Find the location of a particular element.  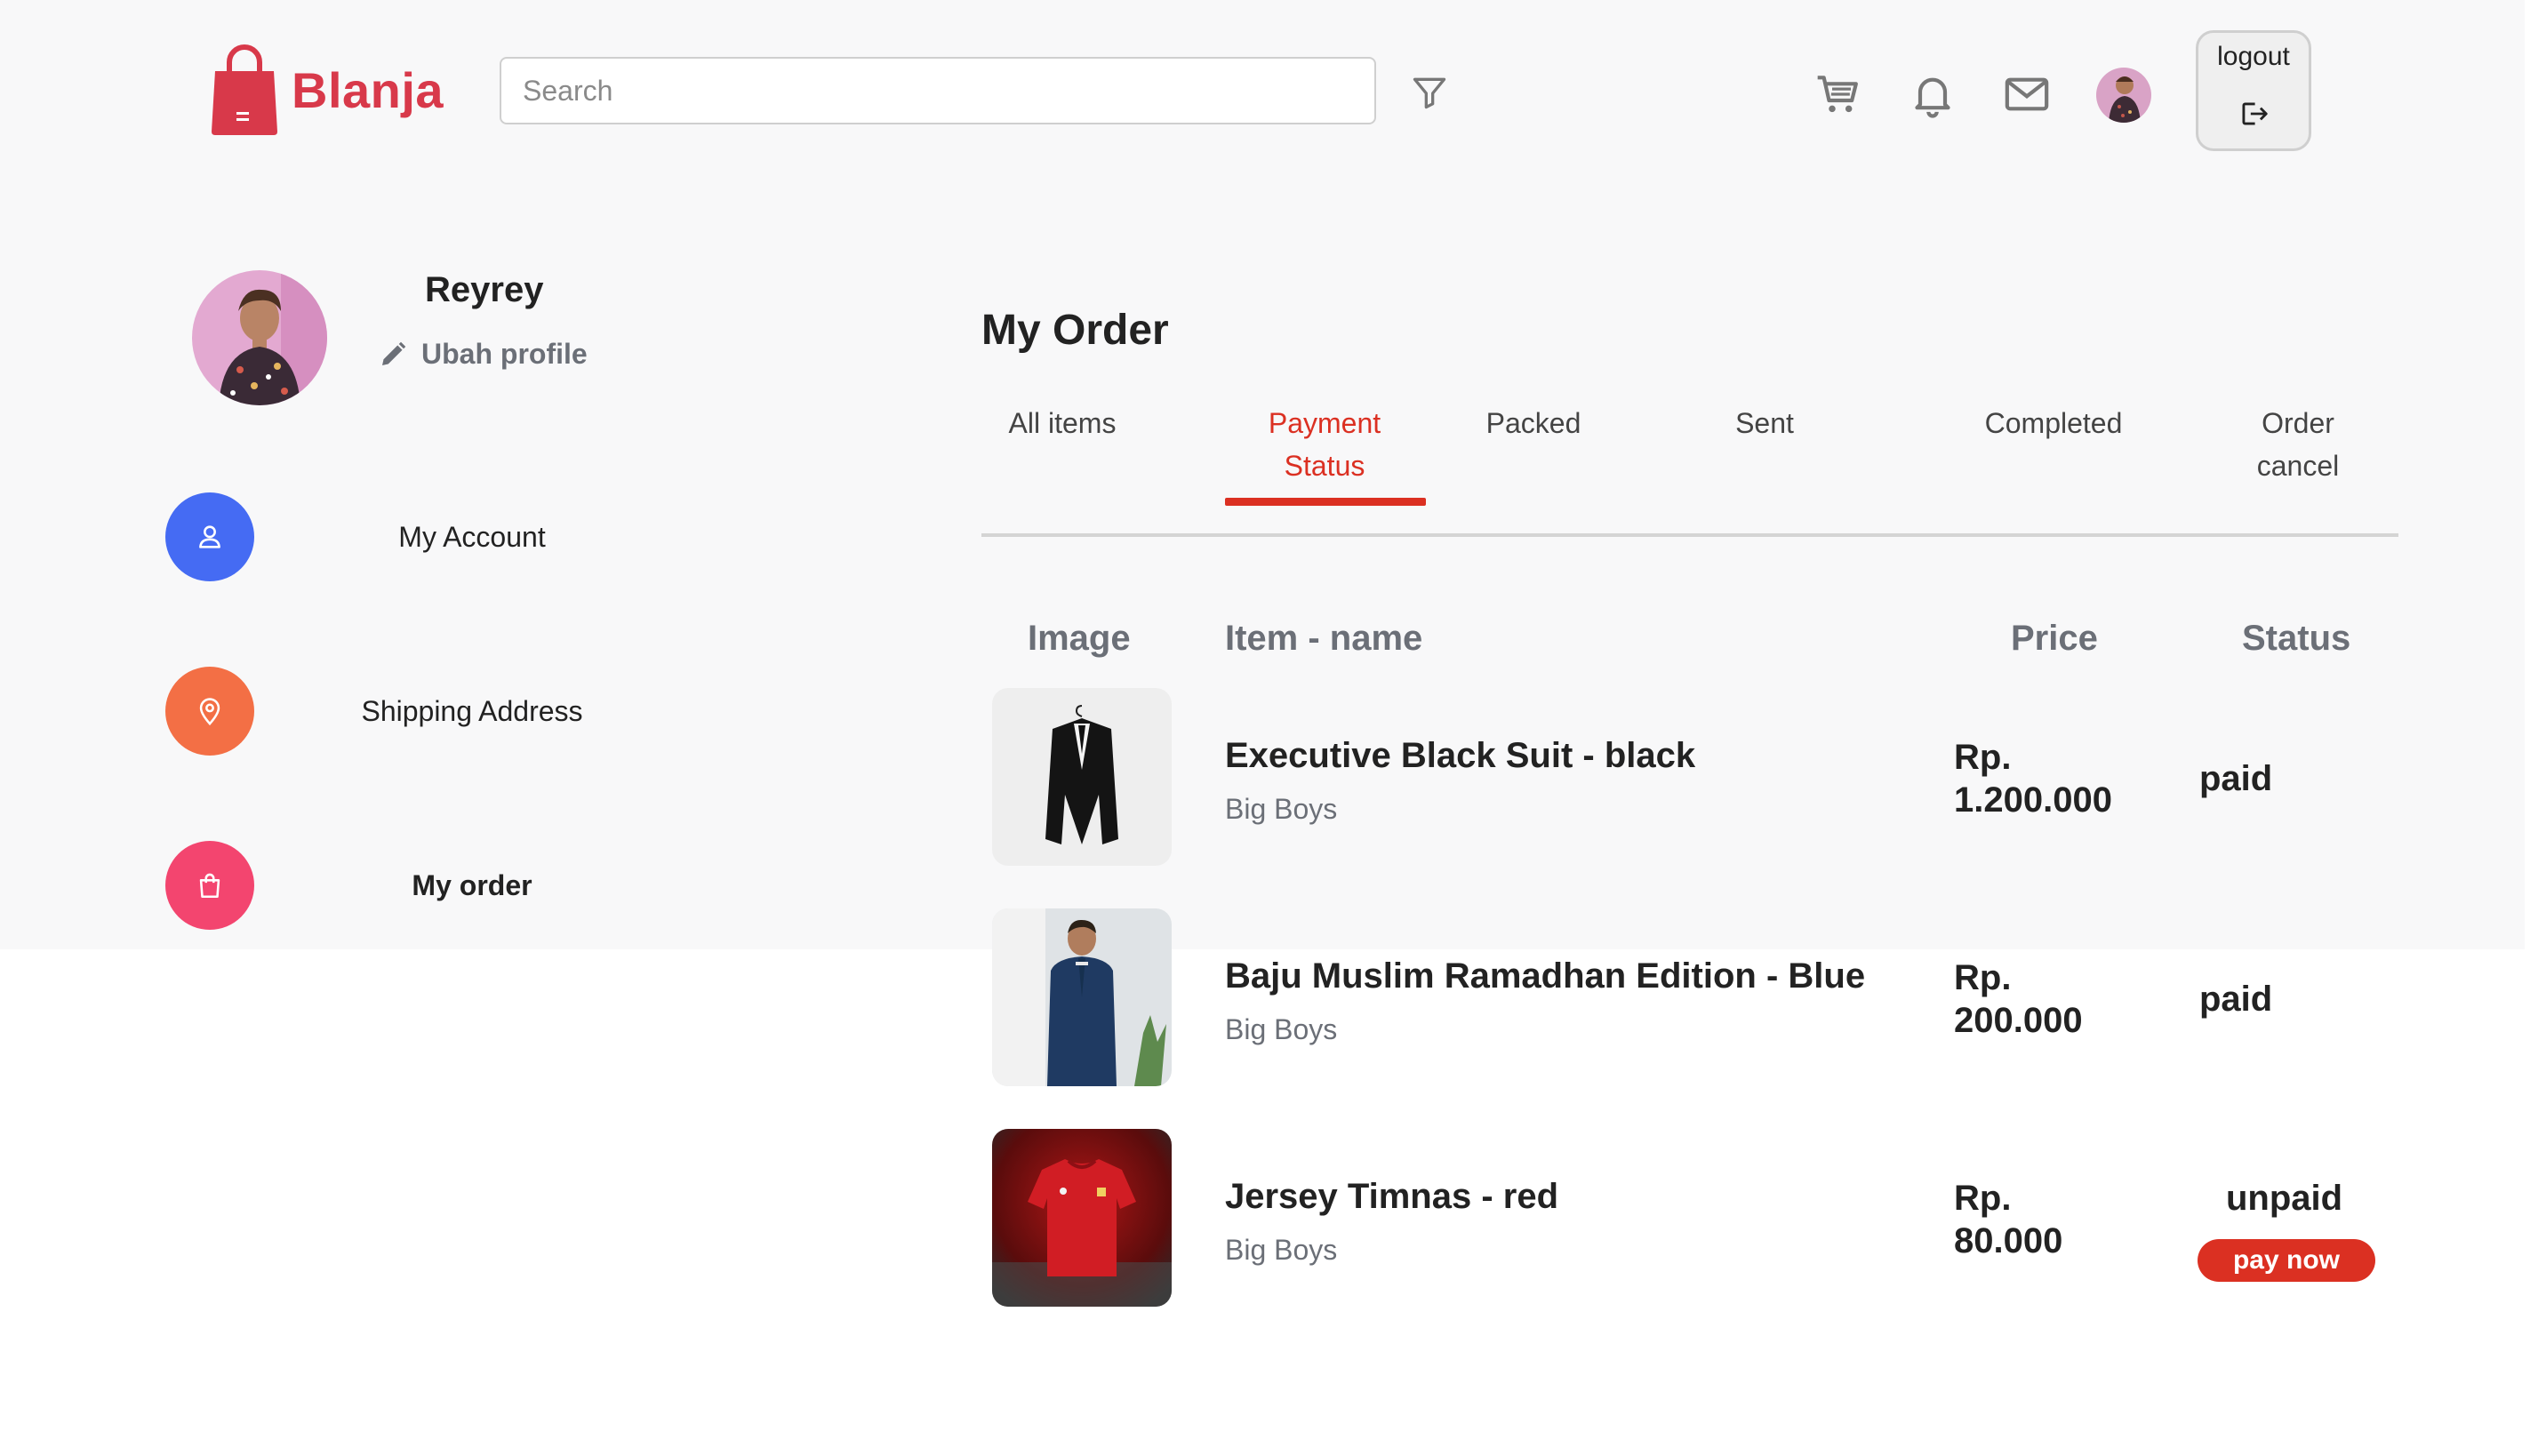

tab-payment-status: Payment Status is located at coordinates (1325, 444).